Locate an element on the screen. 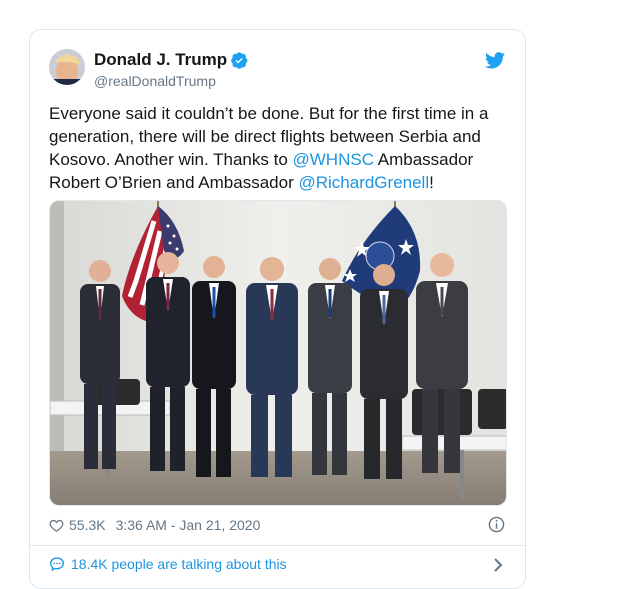 The height and width of the screenshot is (589, 617). conversation-text: 18.4K people are talking about this is located at coordinates (179, 564).